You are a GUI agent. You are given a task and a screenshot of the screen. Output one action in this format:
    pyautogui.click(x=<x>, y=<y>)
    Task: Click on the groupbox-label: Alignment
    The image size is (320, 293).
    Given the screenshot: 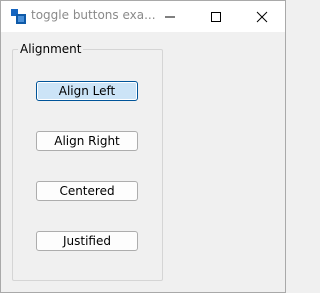 What is the action you would take?
    pyautogui.click(x=51, y=49)
    